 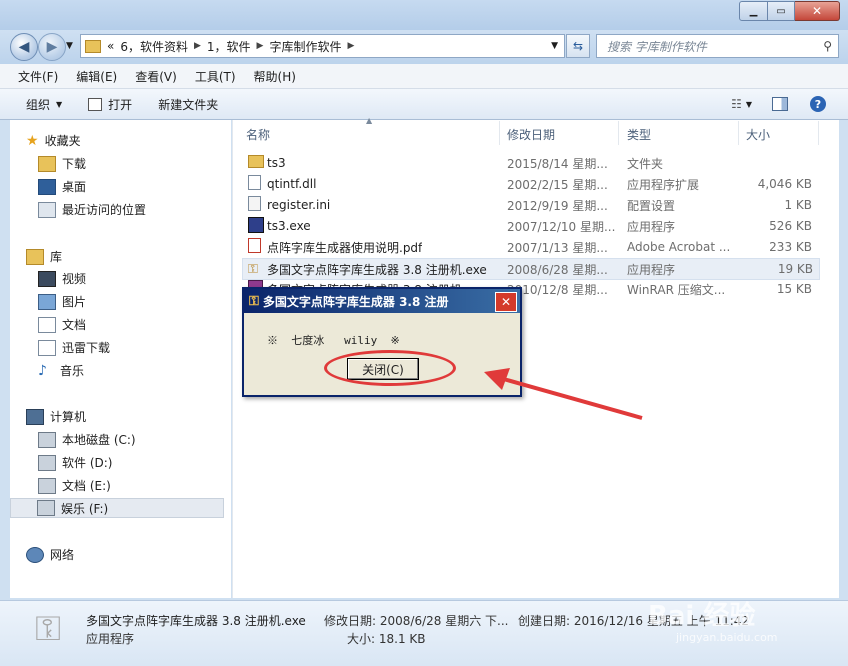 What do you see at coordinates (38, 104) in the screenshot?
I see `organize-label: 组织` at bounding box center [38, 104].